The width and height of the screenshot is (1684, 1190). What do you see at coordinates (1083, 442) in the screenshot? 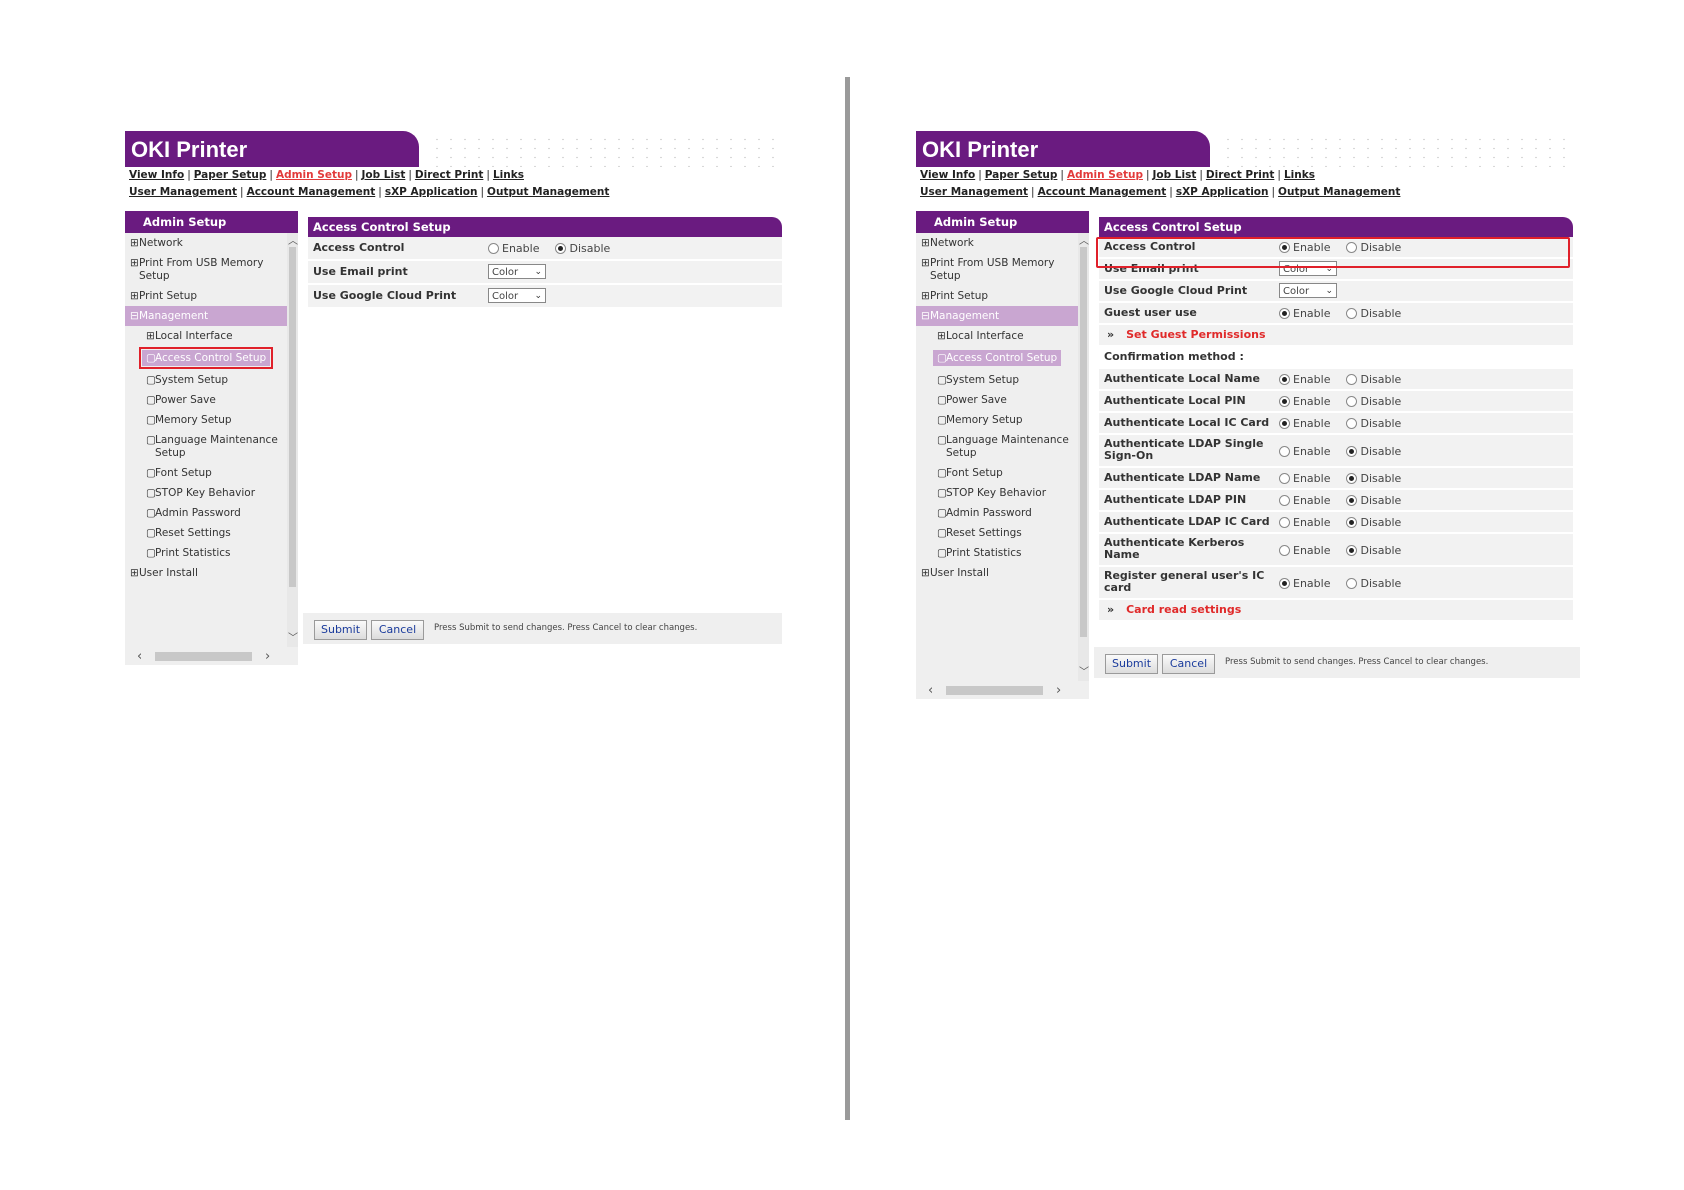
I see `scrollbar-thumb` at bounding box center [1083, 442].